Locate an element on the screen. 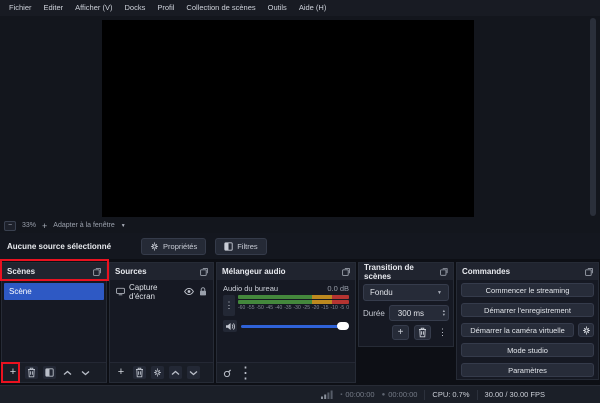  move-source-down-button is located at coordinates (193, 372).